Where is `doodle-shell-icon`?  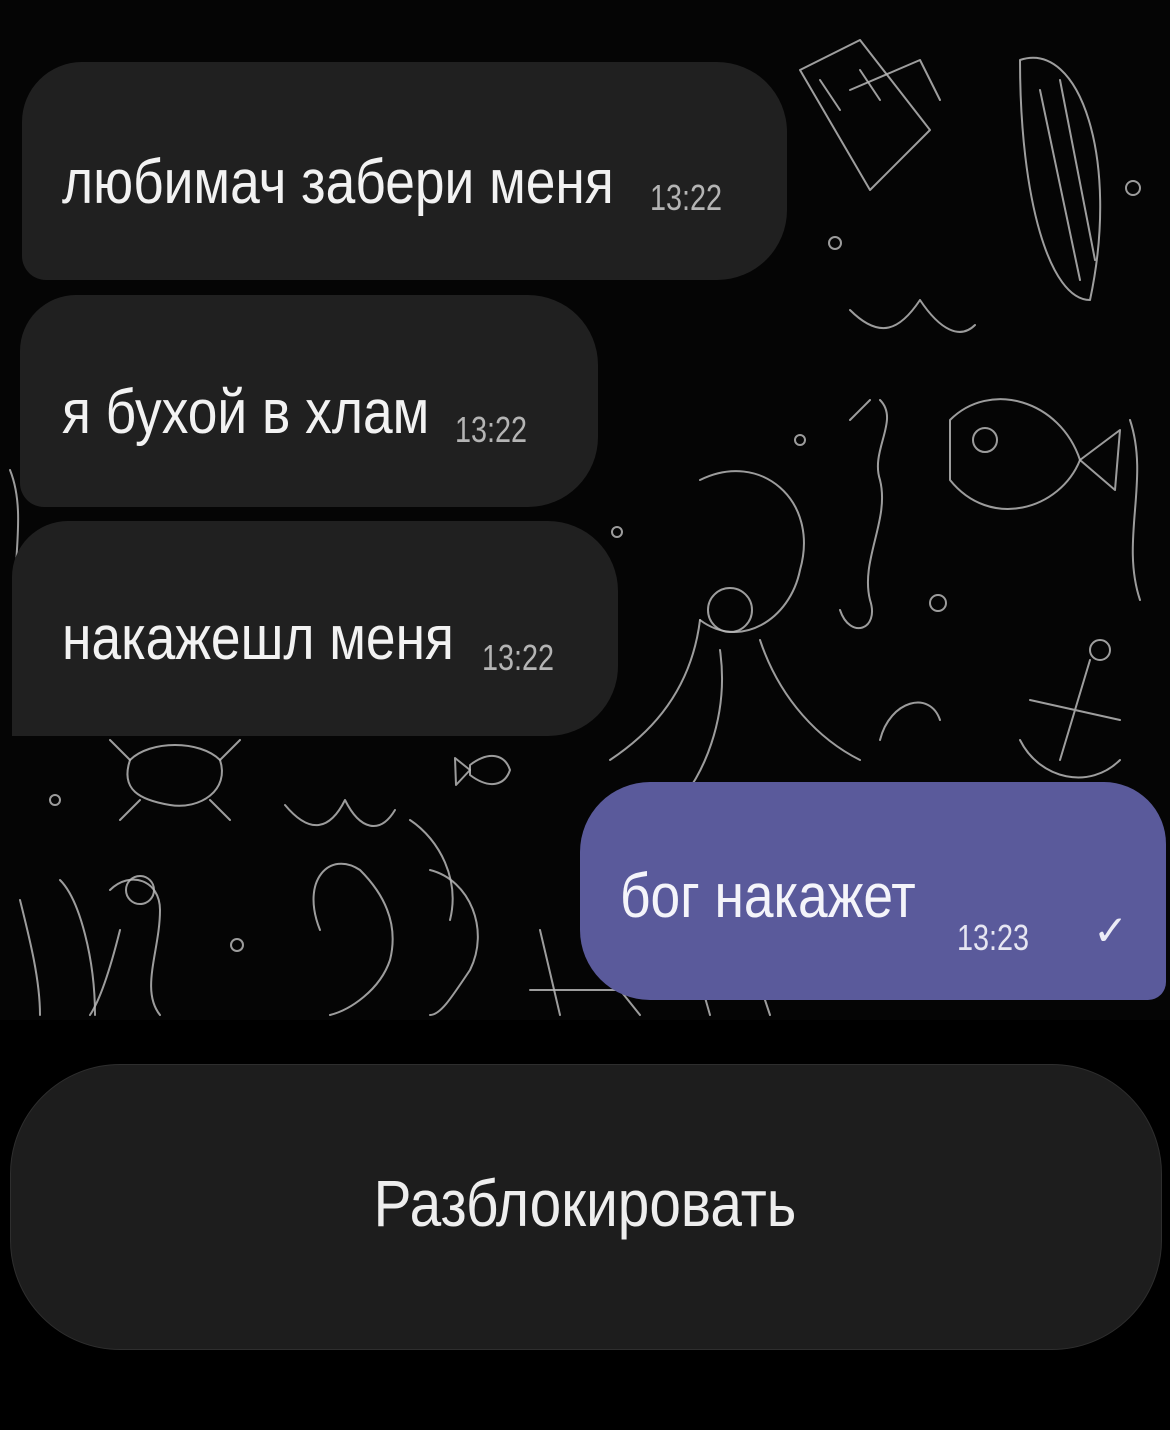 doodle-shell-icon is located at coordinates (1060, 178).